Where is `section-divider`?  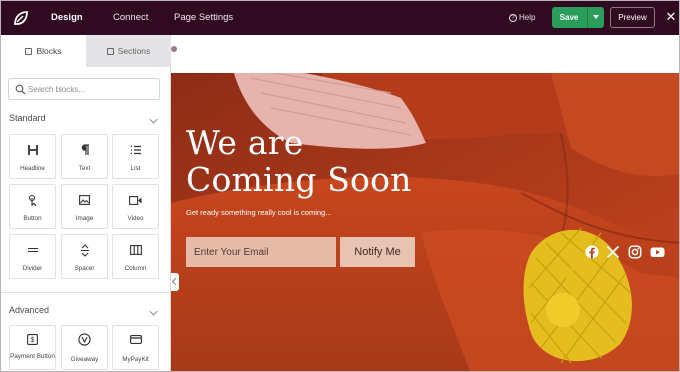
section-divider is located at coordinates (85, 292).